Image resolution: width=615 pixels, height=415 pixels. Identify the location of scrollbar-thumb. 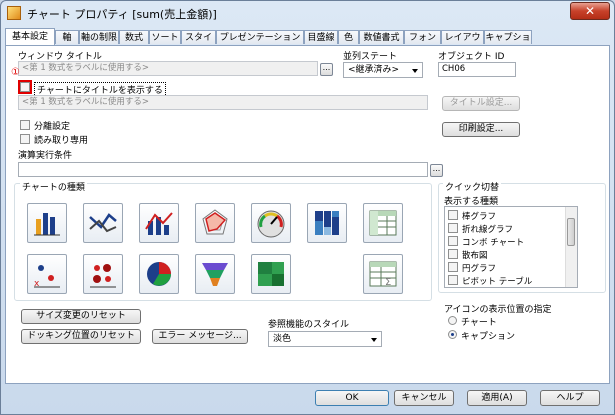
(571, 232).